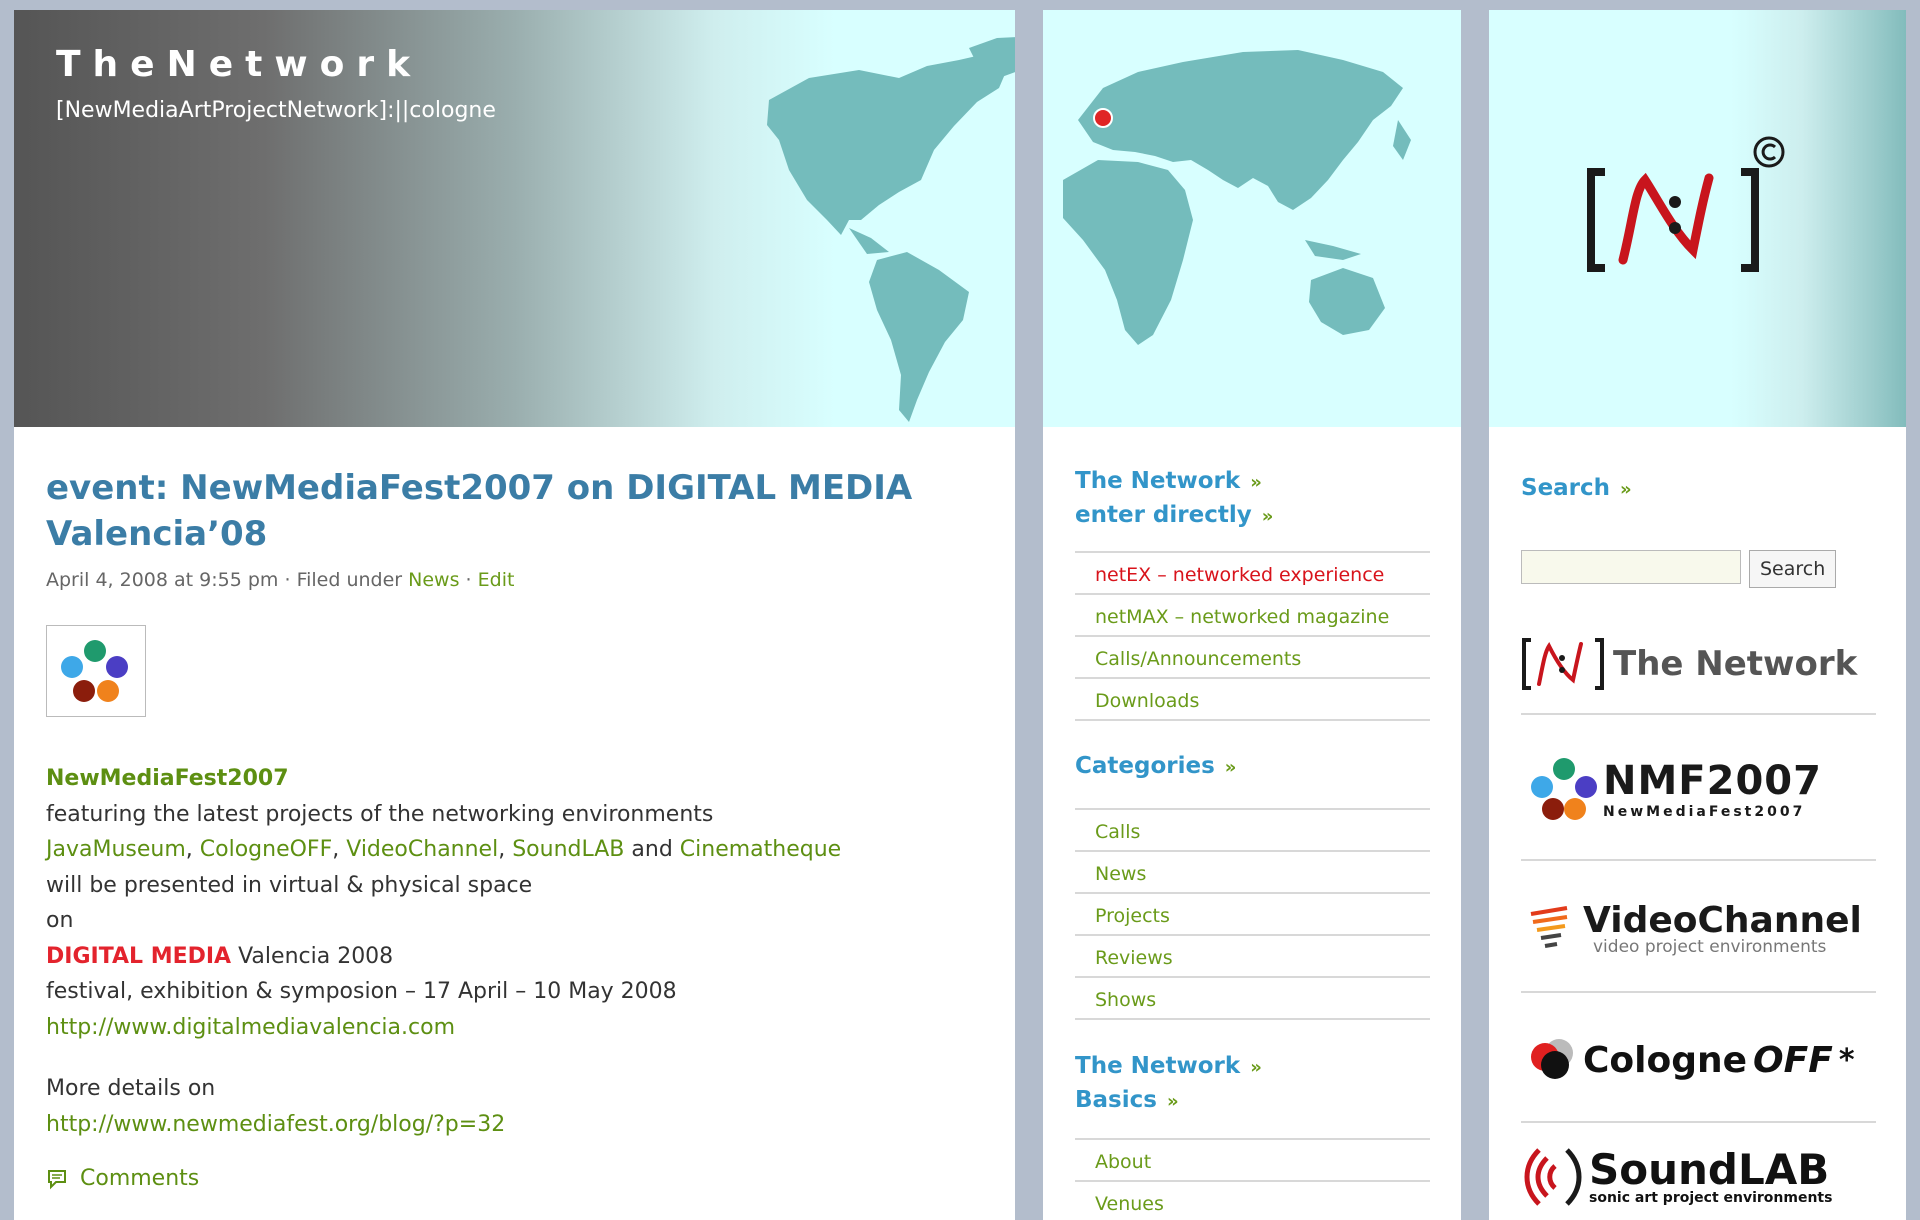 The image size is (1920, 1220). What do you see at coordinates (1252, 829) in the screenshot?
I see `category-calls: Calls` at bounding box center [1252, 829].